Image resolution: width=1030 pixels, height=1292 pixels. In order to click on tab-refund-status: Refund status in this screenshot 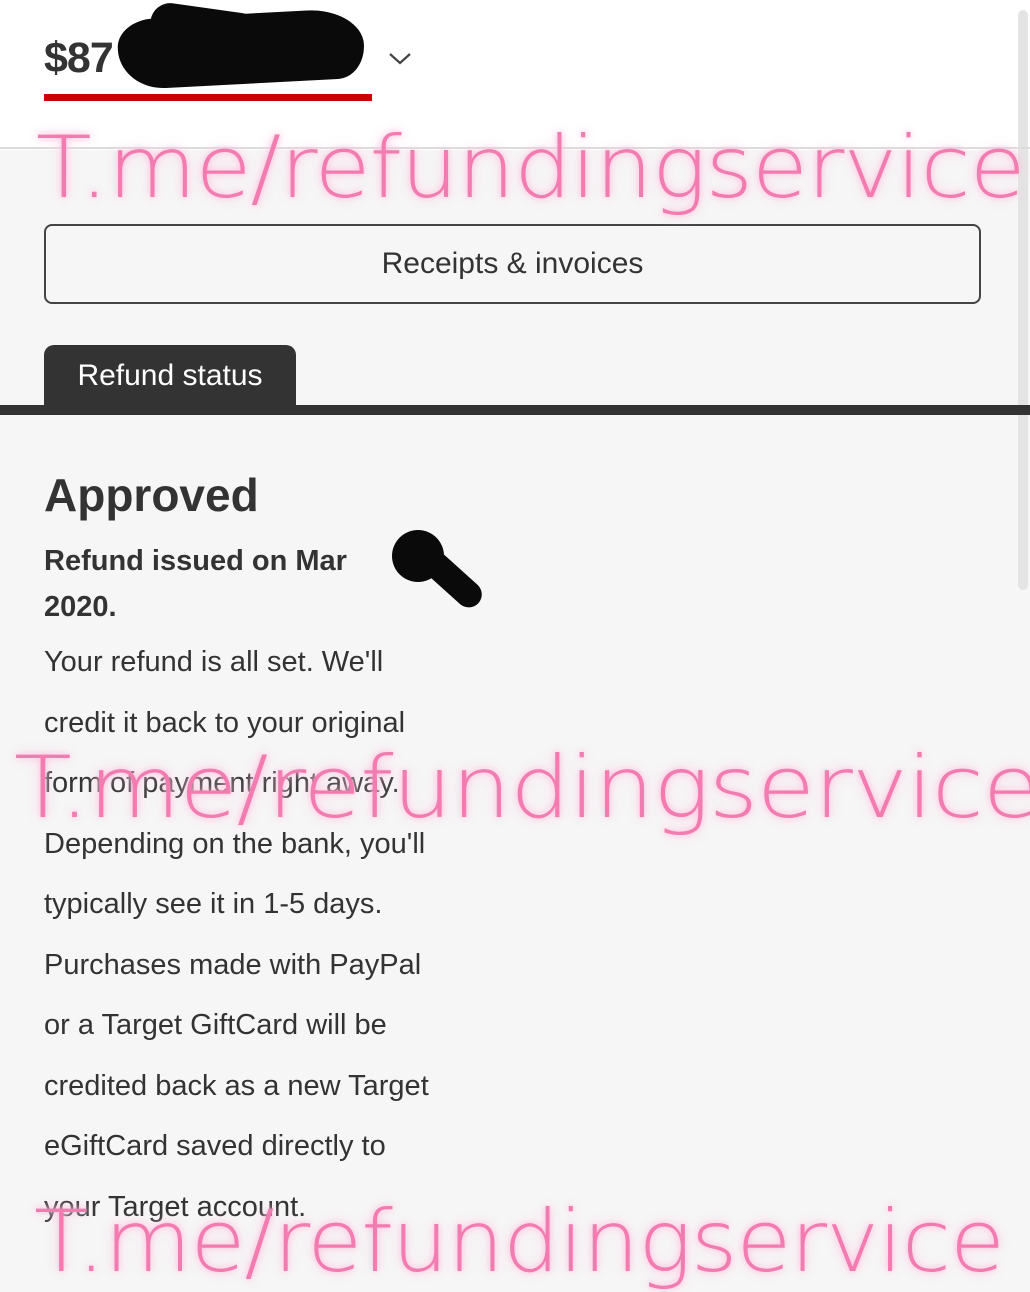, I will do `click(170, 376)`.